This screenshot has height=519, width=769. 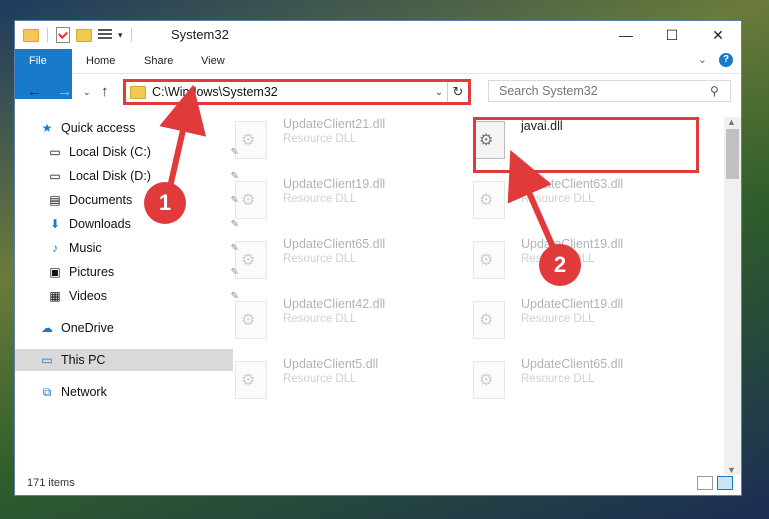 What do you see at coordinates (128, 200) in the screenshot?
I see `sidebar-item-documents: ▤ Documents ✎` at bounding box center [128, 200].